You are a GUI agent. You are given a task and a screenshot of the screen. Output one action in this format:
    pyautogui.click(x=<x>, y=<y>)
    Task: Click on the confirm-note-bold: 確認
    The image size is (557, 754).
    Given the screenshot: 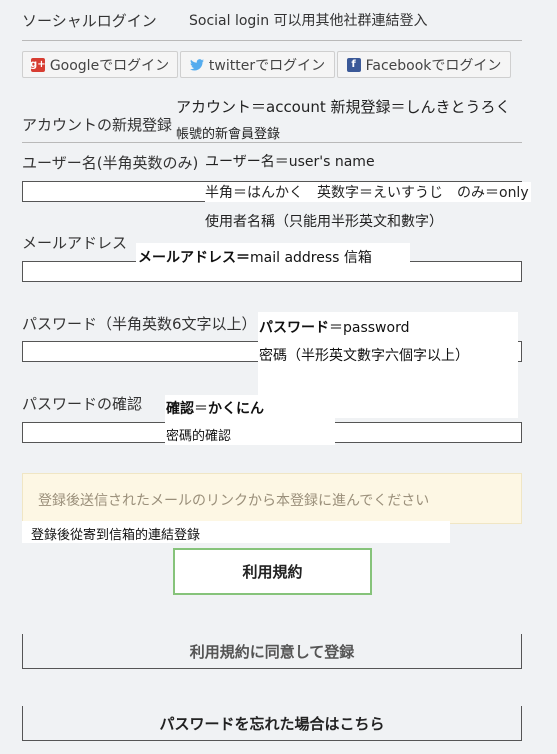 What is the action you would take?
    pyautogui.click(x=180, y=409)
    